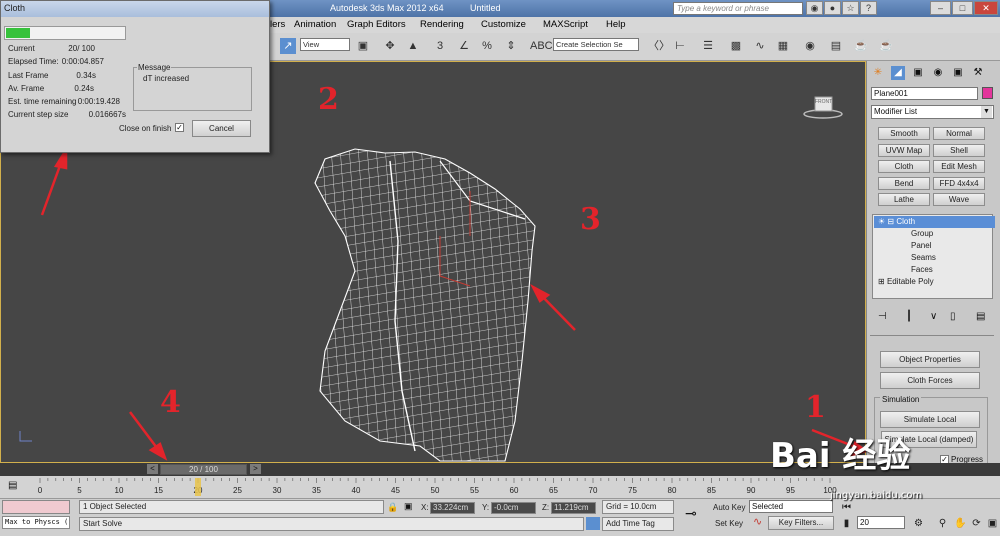 This screenshot has width=1000, height=536. What do you see at coordinates (15, 8) in the screenshot?
I see `dialog-title: Cloth` at bounding box center [15, 8].